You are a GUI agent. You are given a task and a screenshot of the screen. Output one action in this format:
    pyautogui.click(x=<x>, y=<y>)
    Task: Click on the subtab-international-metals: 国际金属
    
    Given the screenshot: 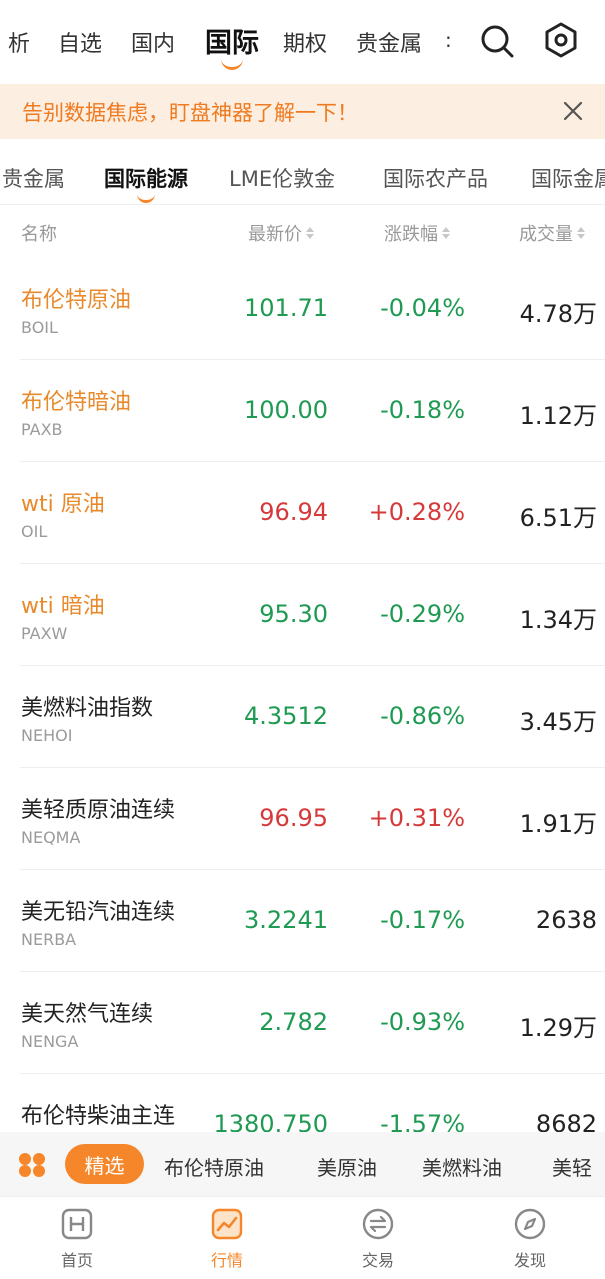 What is the action you would take?
    pyautogui.click(x=568, y=178)
    